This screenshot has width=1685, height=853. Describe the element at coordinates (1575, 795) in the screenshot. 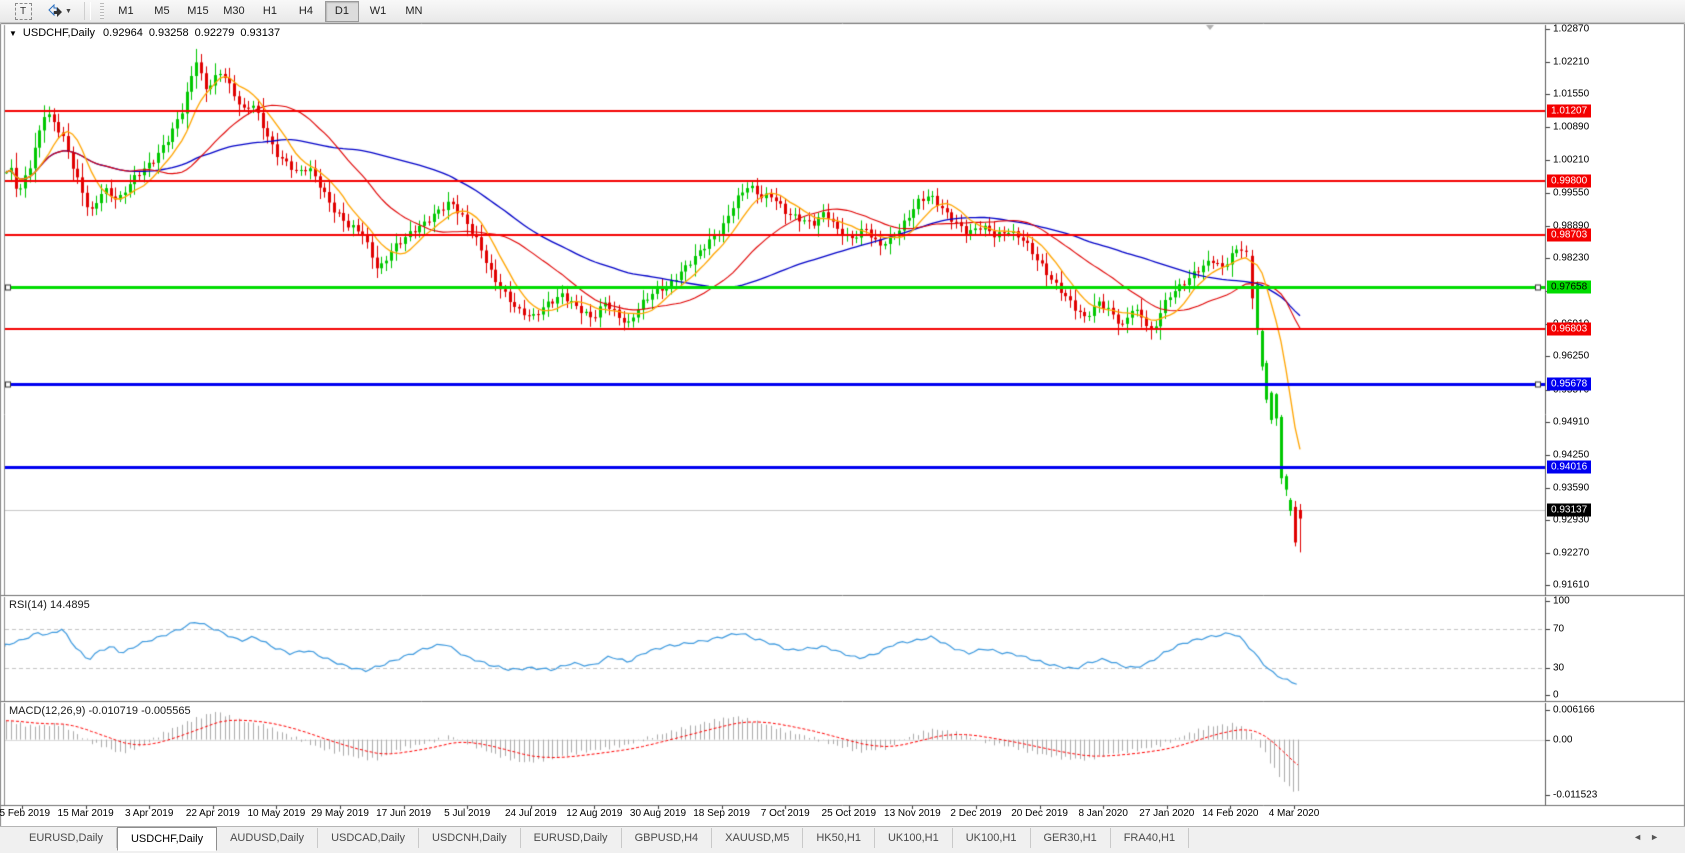

I see `macd-tick-label: -0.011523` at that location.